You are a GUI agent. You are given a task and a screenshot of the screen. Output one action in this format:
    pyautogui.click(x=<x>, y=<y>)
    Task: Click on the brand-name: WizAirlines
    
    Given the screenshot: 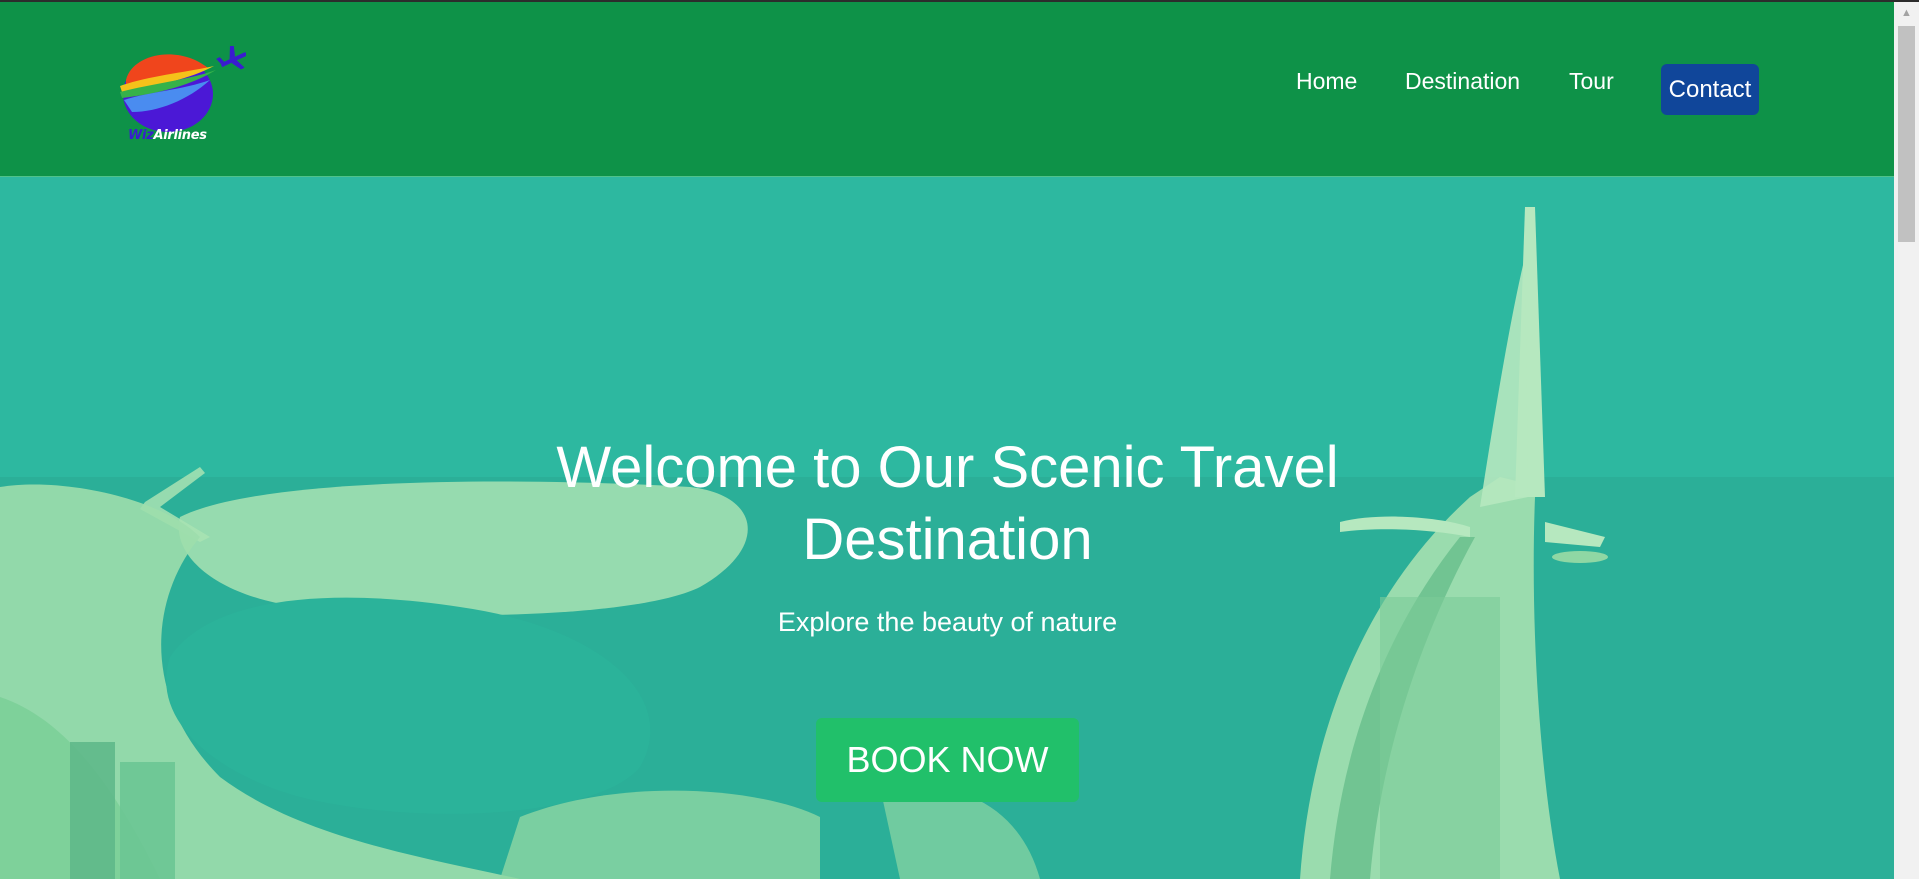 What is the action you would take?
    pyautogui.click(x=167, y=135)
    